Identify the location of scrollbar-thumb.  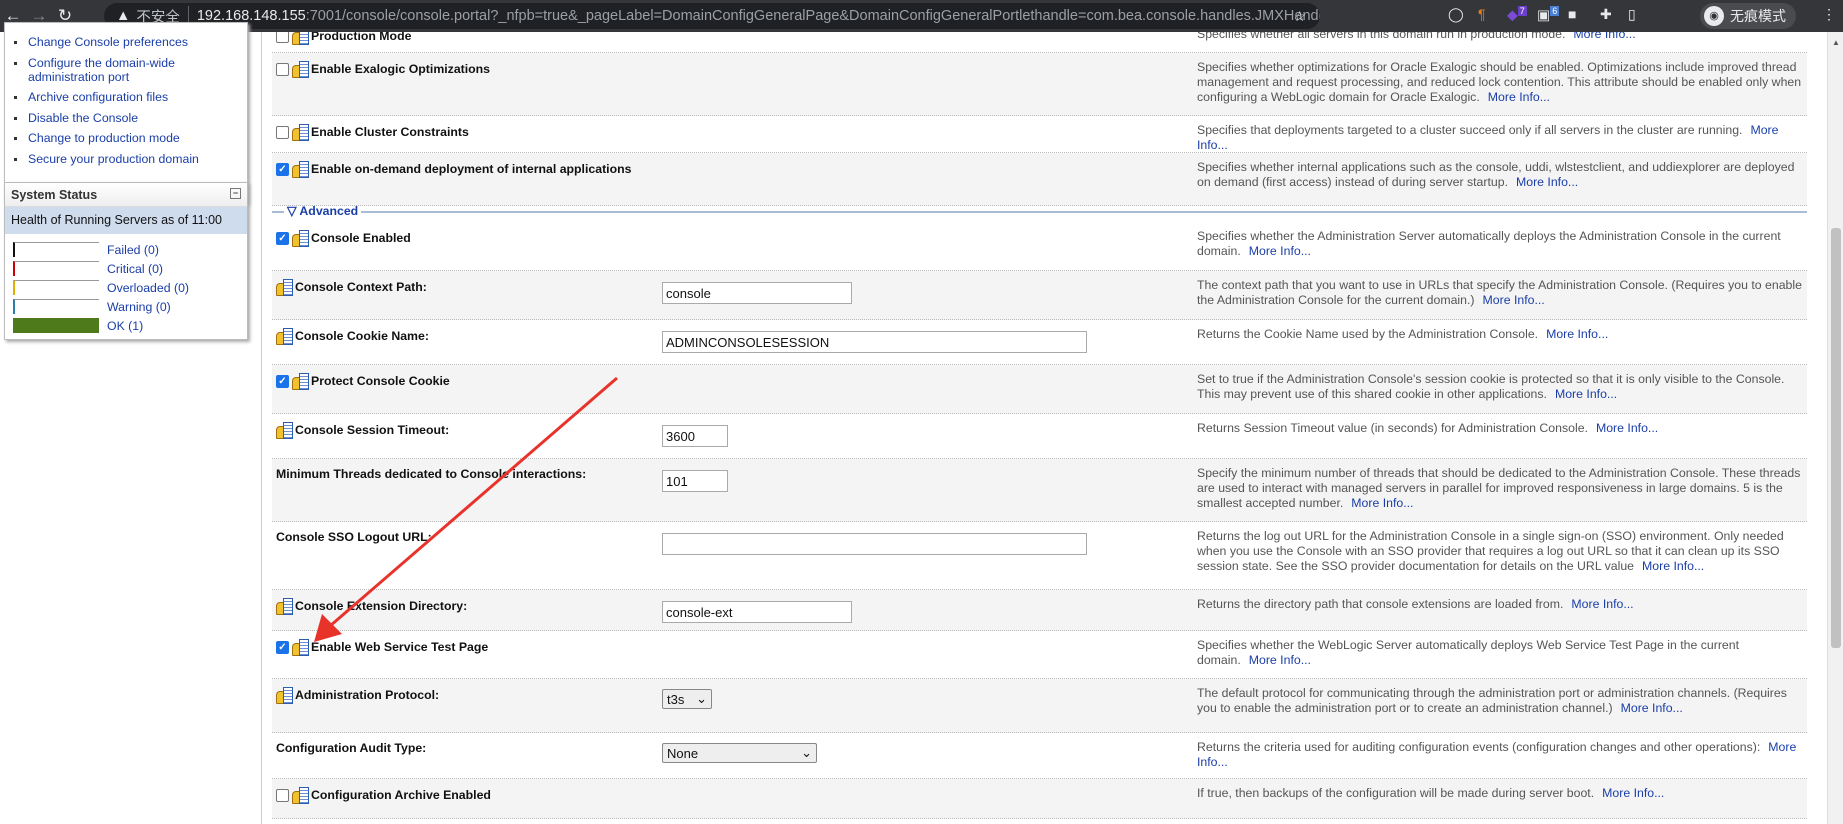
(1836, 438).